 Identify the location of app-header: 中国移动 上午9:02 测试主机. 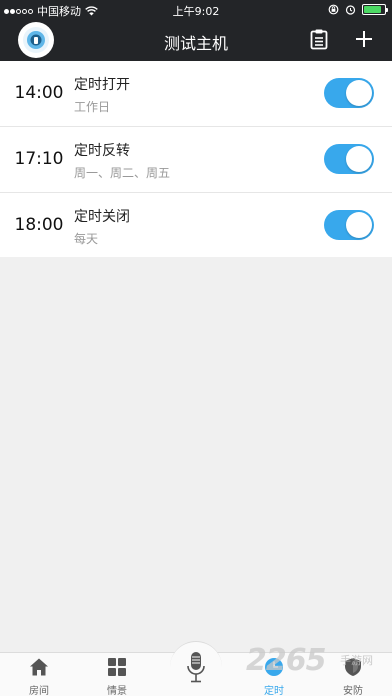
(196, 30).